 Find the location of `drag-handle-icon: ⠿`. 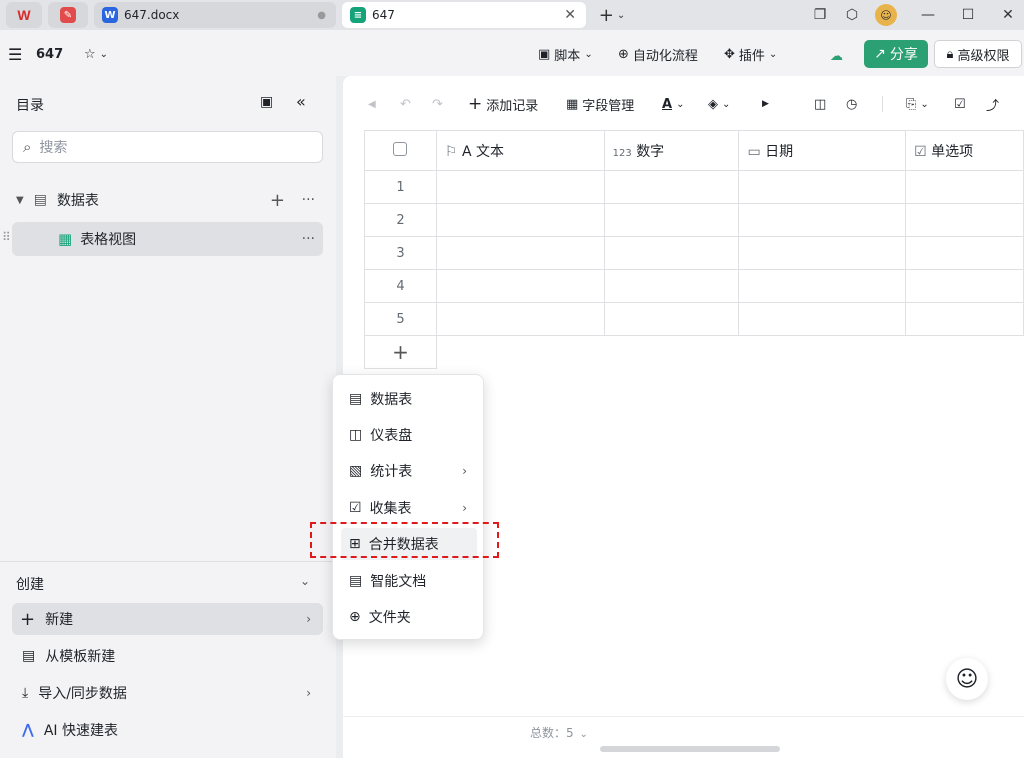

drag-handle-icon: ⠿ is located at coordinates (6, 237).